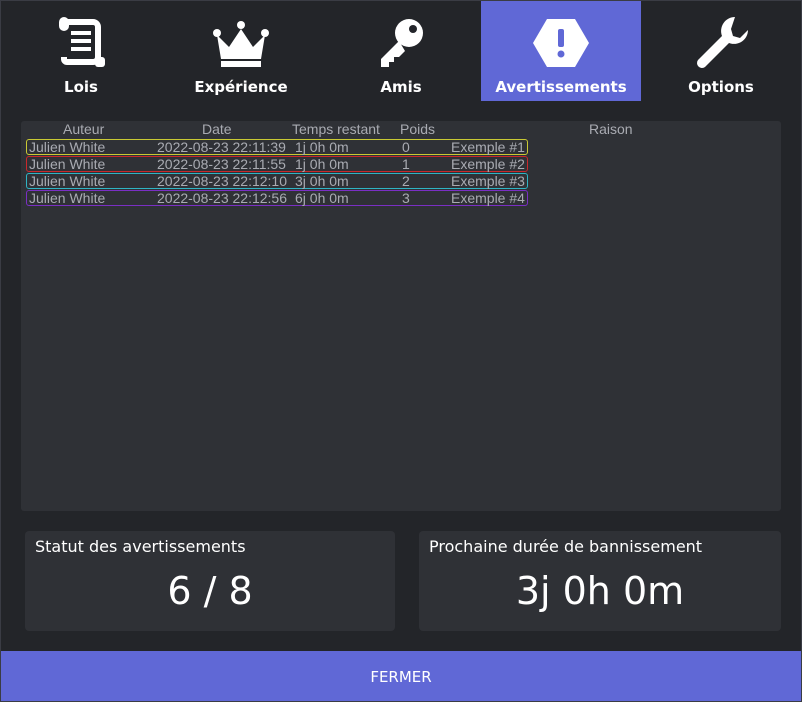 This screenshot has height=702, width=802. What do you see at coordinates (600, 591) in the screenshot?
I see `next-ban-value: 3j 0h 0m` at bounding box center [600, 591].